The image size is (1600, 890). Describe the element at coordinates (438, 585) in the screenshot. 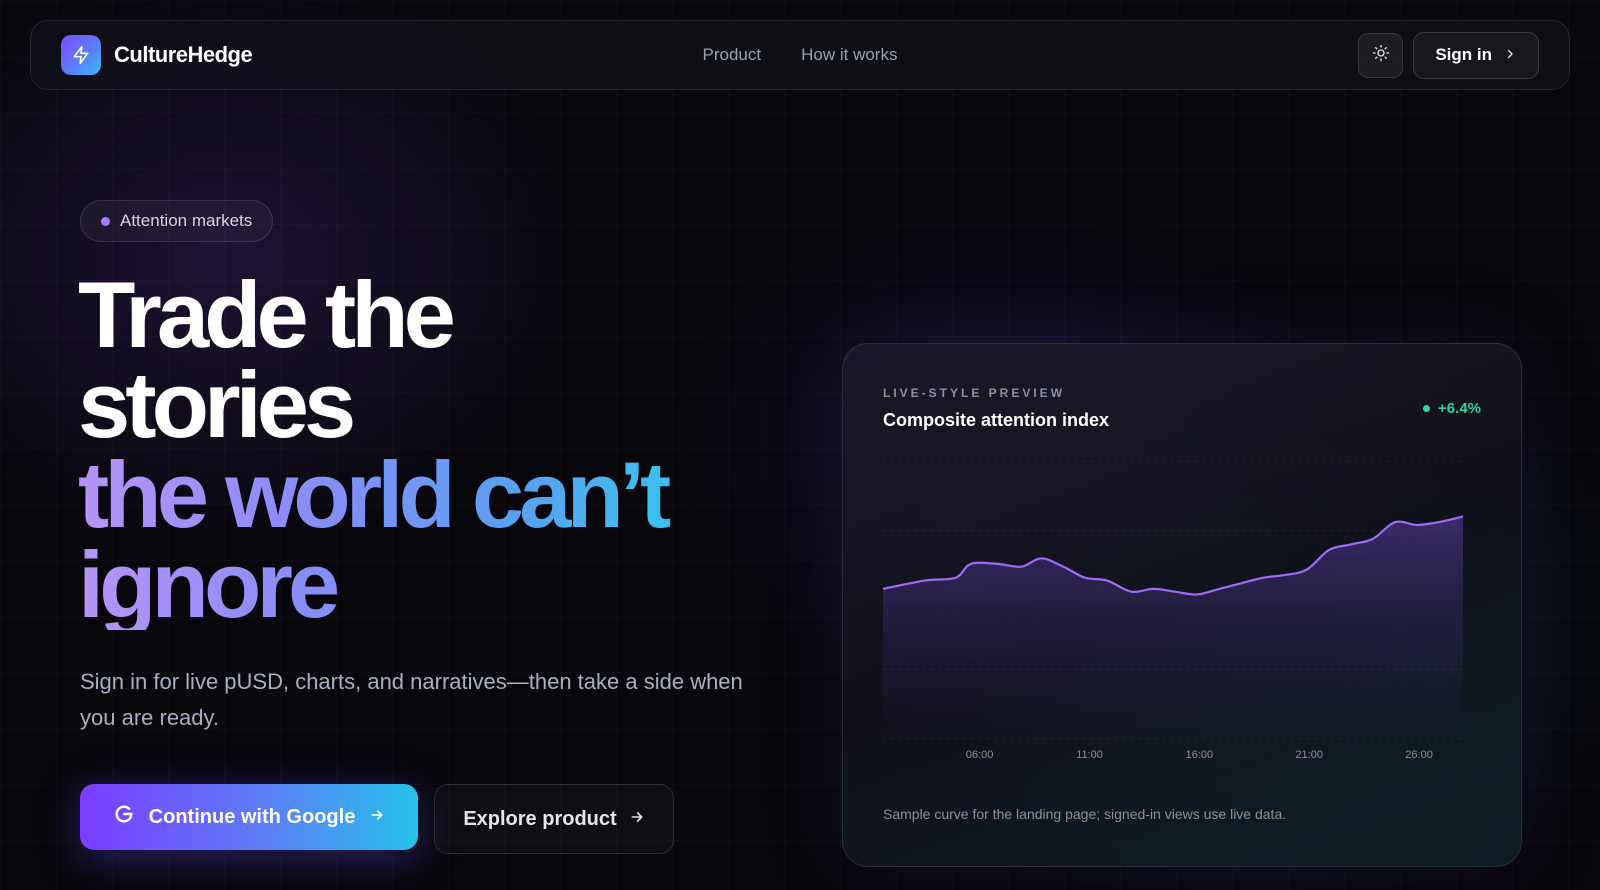

I see `headline-line-4: ignore` at that location.